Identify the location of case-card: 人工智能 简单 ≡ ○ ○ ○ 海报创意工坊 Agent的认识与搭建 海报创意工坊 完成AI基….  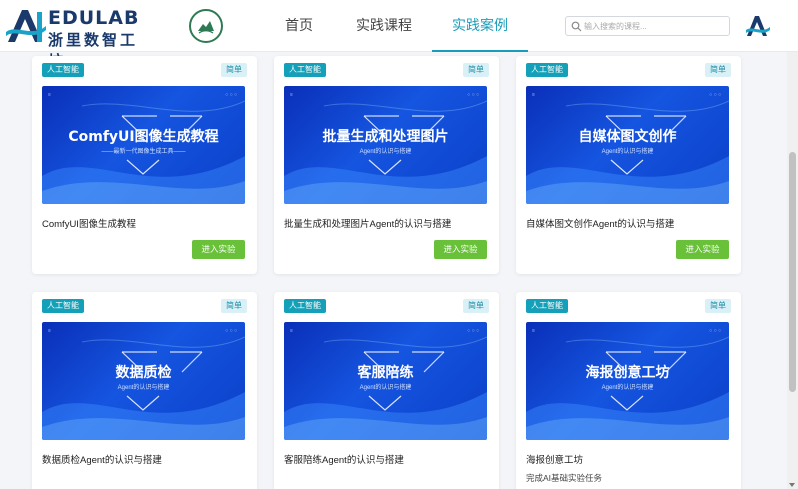
(628, 390).